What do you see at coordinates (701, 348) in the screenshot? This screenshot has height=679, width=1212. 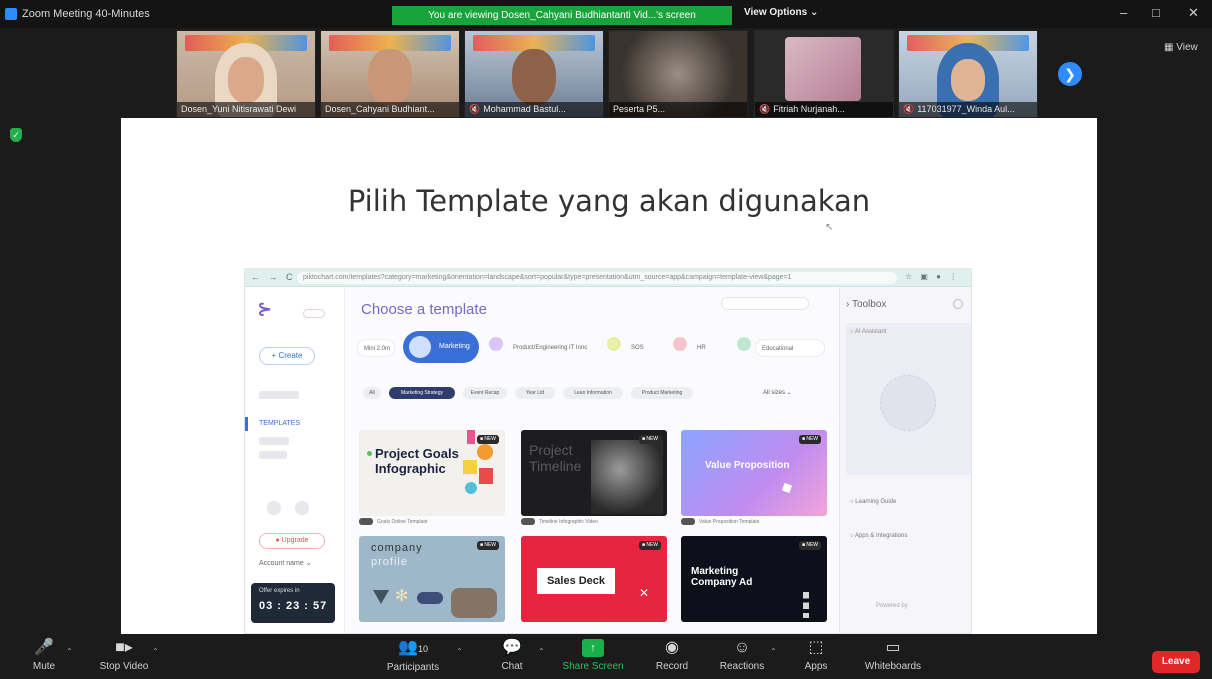 I see `category-chip: HR` at bounding box center [701, 348].